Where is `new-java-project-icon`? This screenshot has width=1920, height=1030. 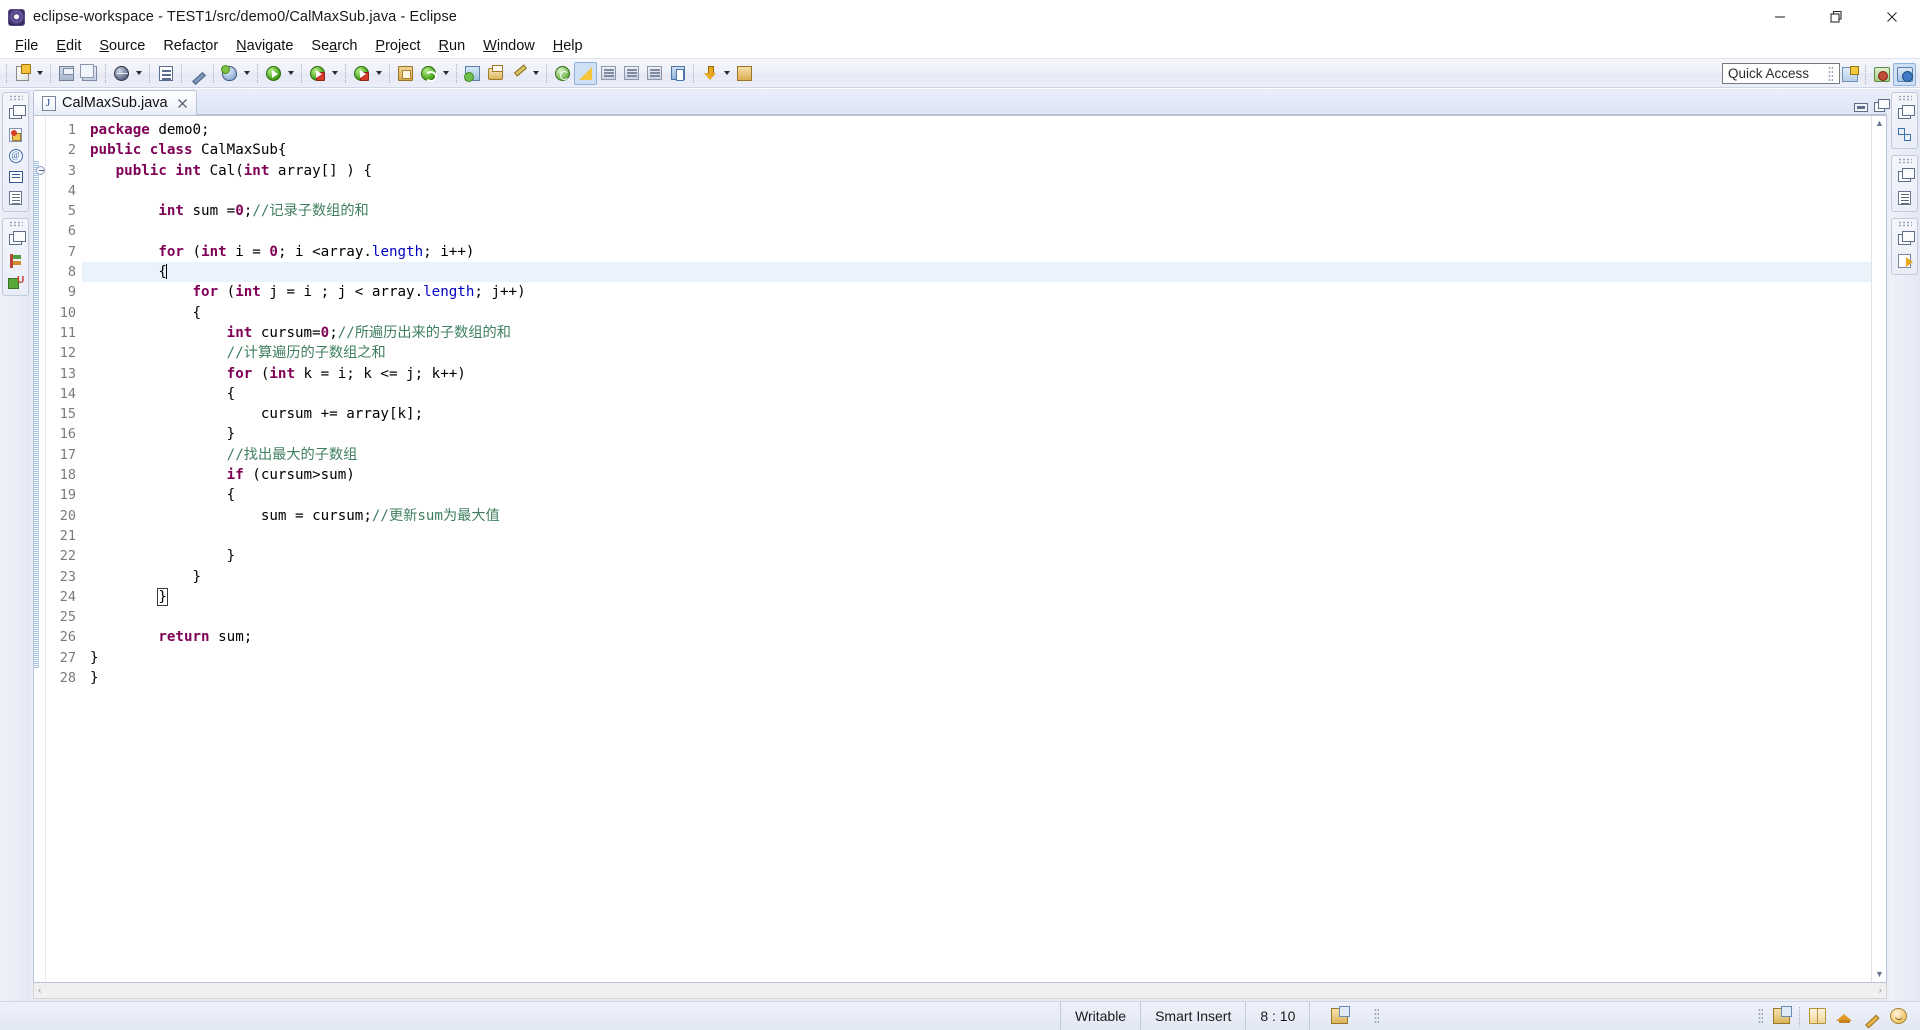
new-java-project-icon is located at coordinates (405, 73).